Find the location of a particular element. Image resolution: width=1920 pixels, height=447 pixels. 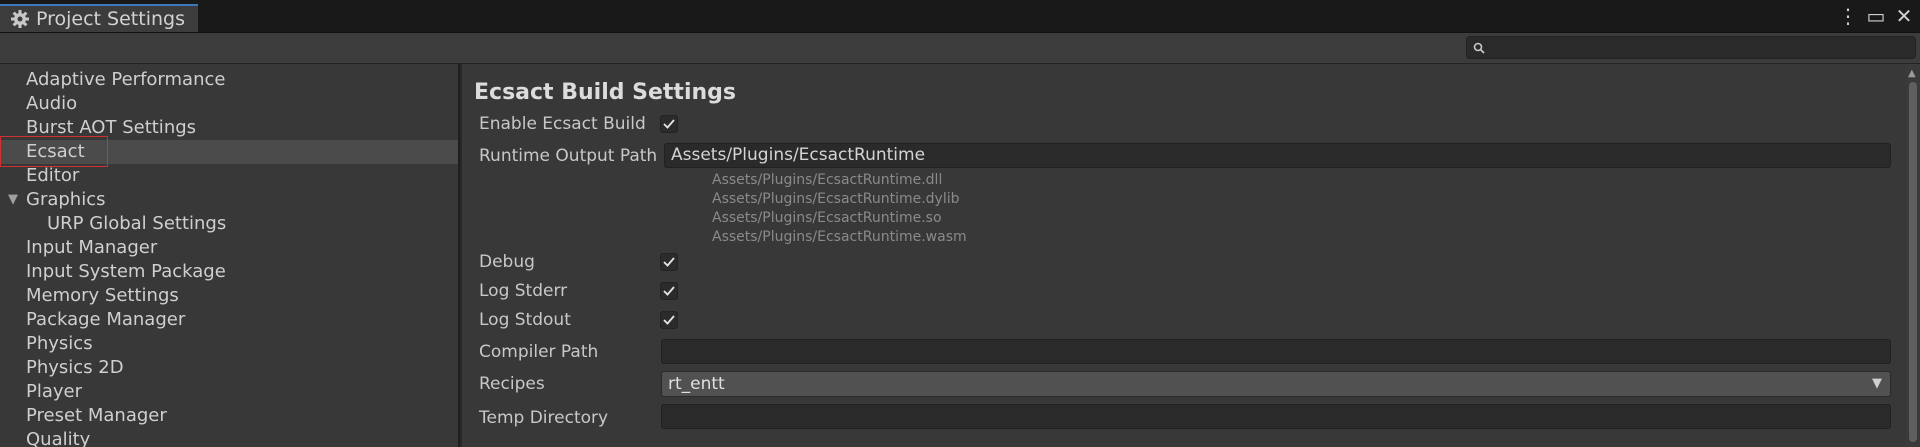

sidebar-item-quality: Quality is located at coordinates (229, 437).